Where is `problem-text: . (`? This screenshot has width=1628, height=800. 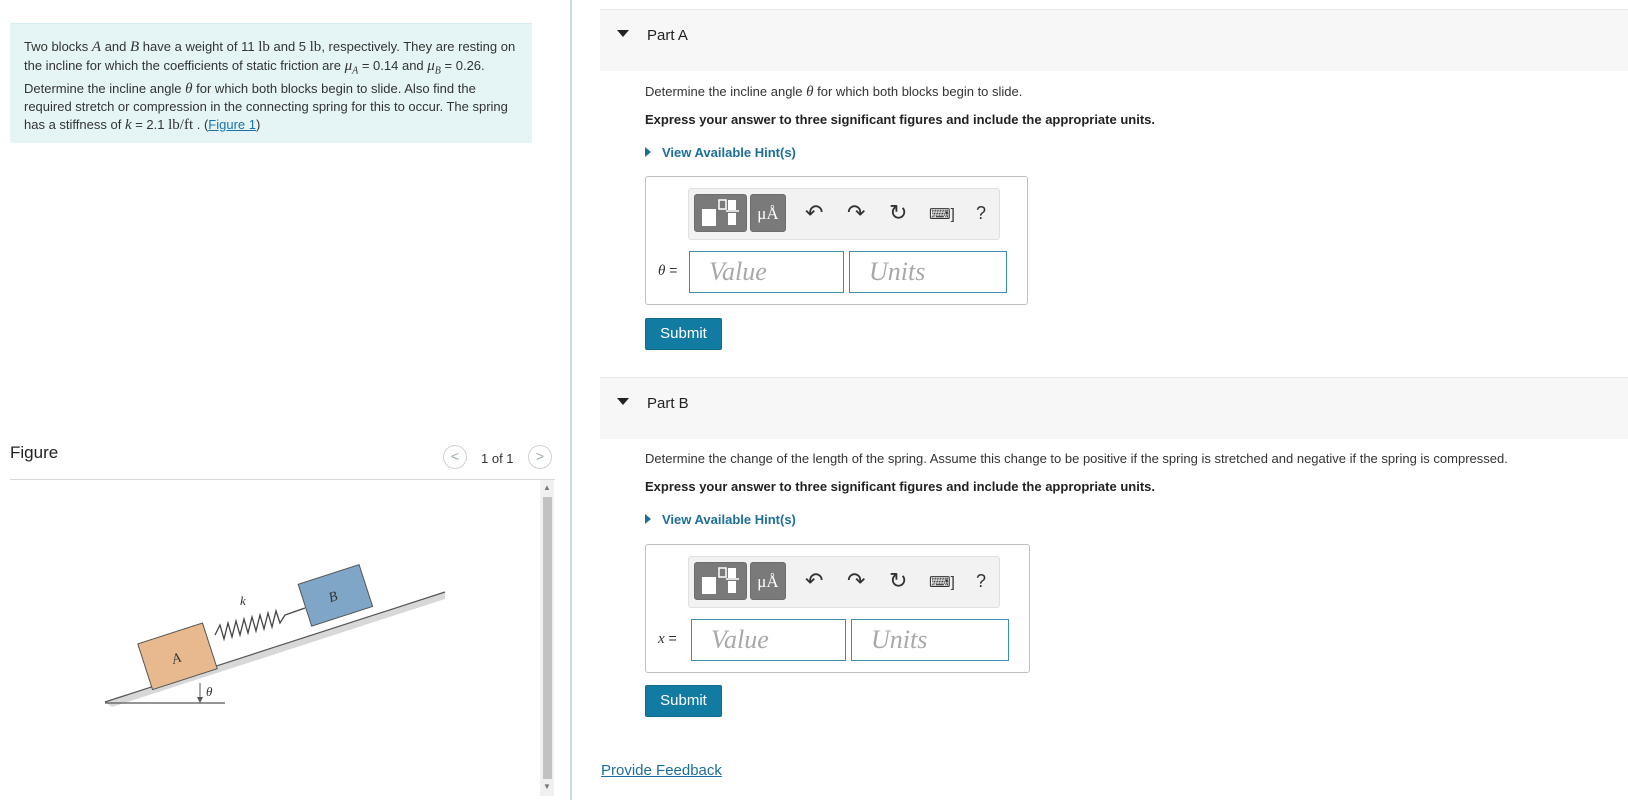 problem-text: . ( is located at coordinates (201, 124).